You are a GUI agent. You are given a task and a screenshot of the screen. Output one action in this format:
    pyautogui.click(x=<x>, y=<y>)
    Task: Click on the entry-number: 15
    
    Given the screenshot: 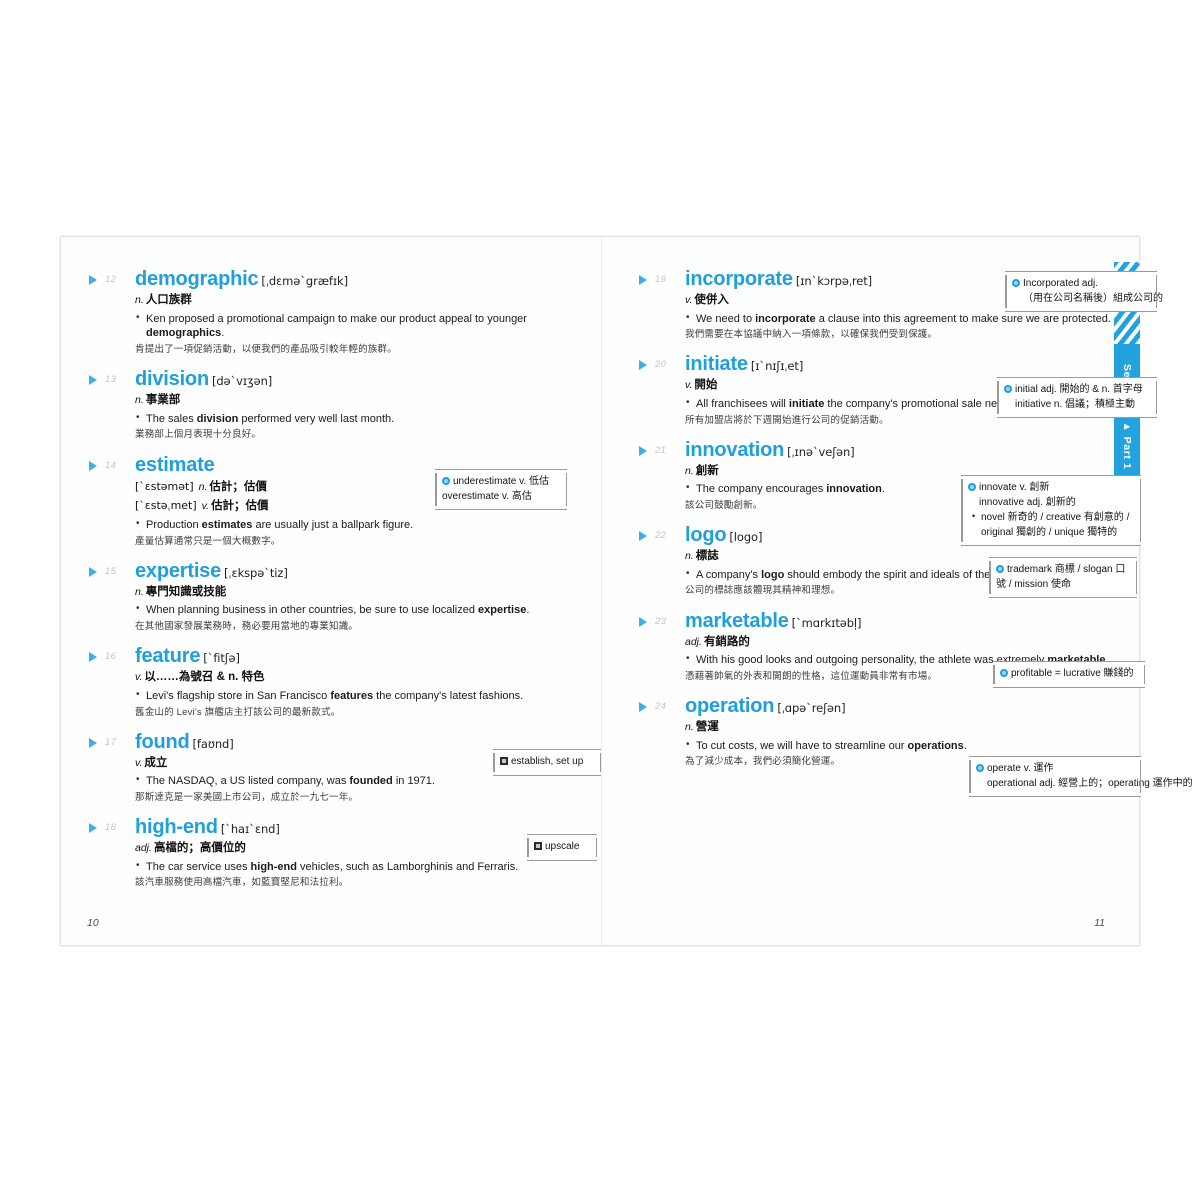 What is the action you would take?
    pyautogui.click(x=111, y=571)
    